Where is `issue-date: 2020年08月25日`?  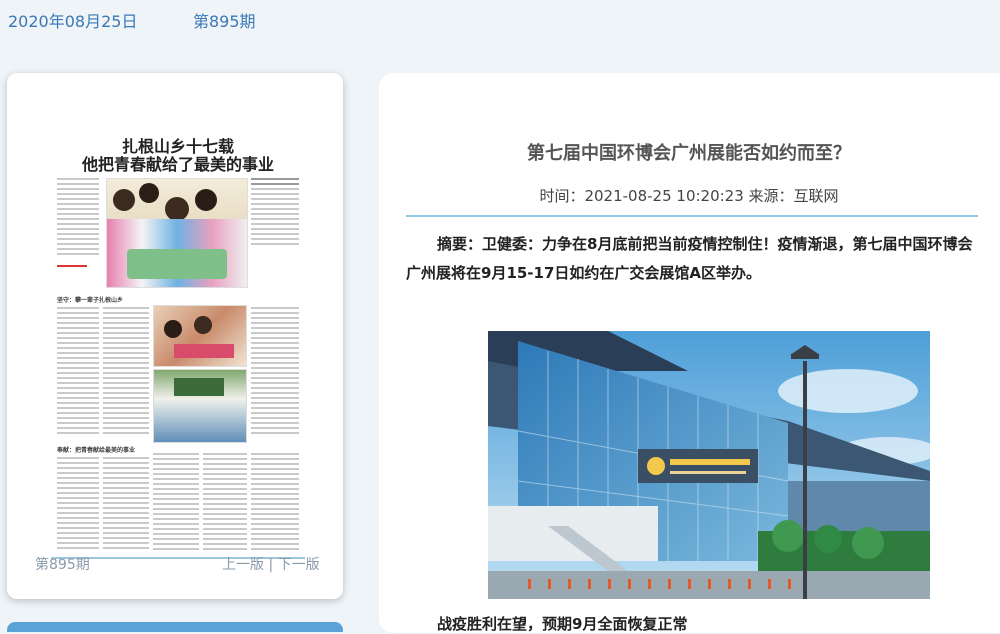 issue-date: 2020年08月25日 is located at coordinates (73, 21).